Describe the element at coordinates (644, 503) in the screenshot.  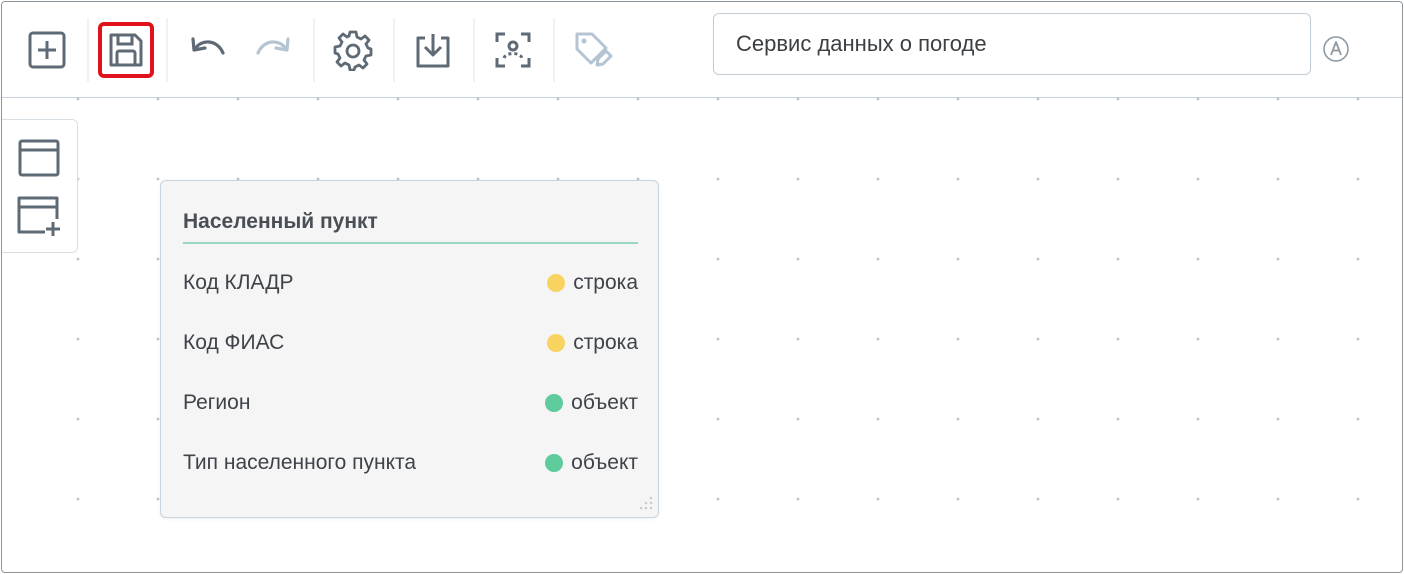
I see `resize-handle-icon` at that location.